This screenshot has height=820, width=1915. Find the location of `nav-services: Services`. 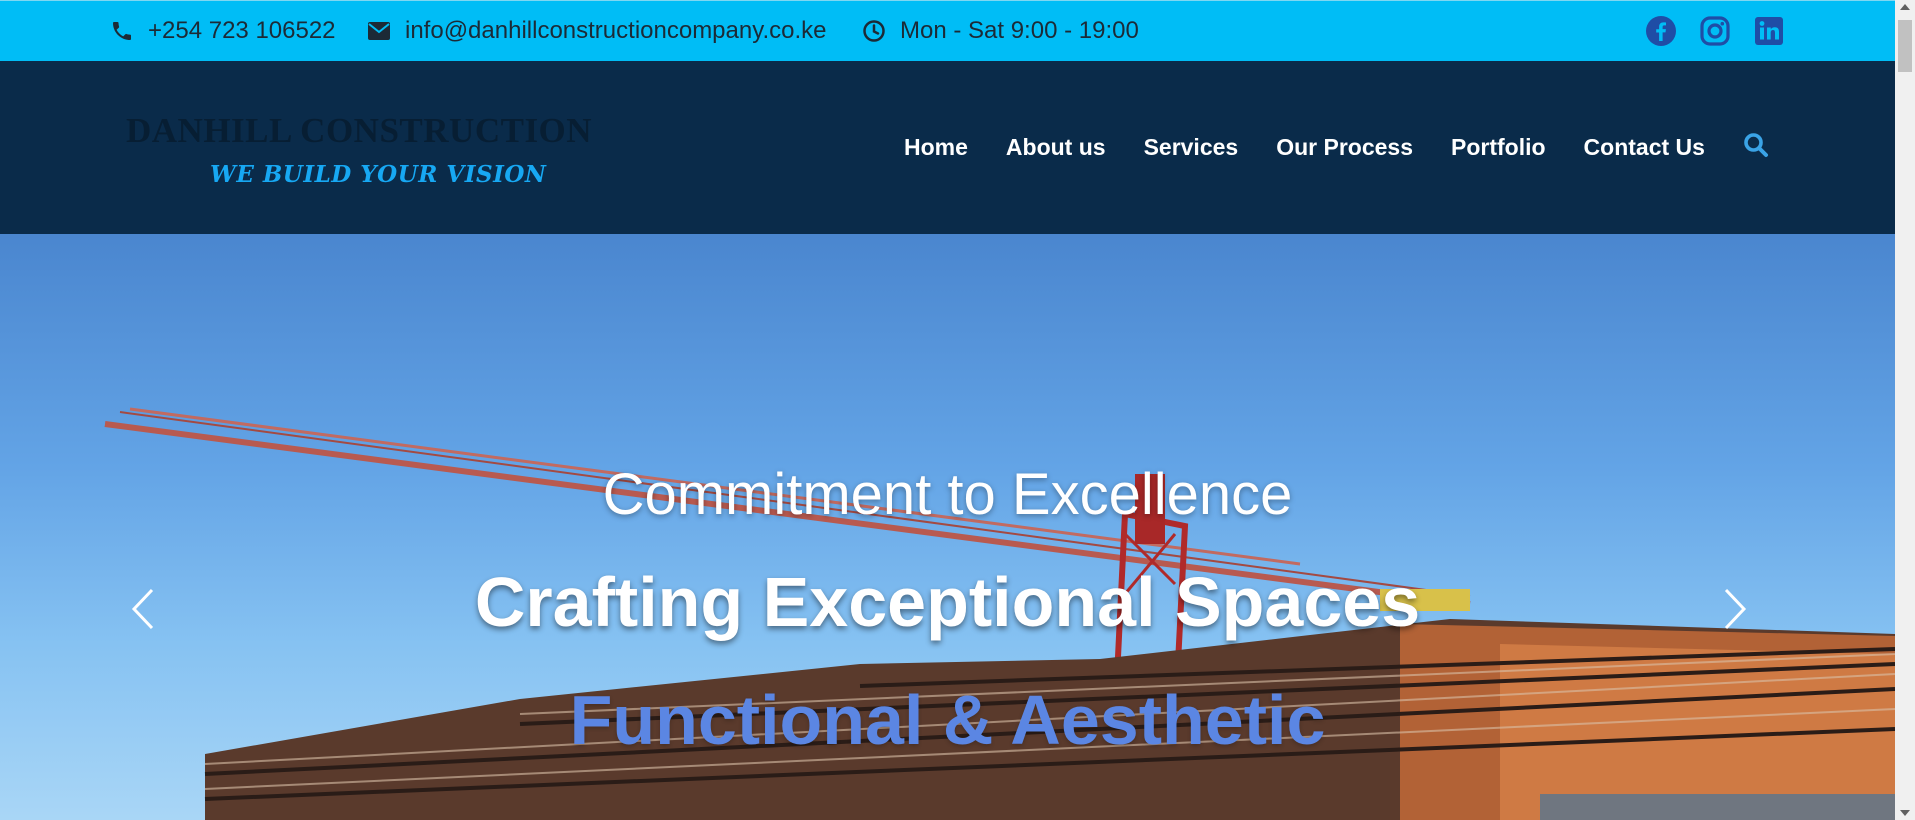

nav-services: Services is located at coordinates (1191, 147).